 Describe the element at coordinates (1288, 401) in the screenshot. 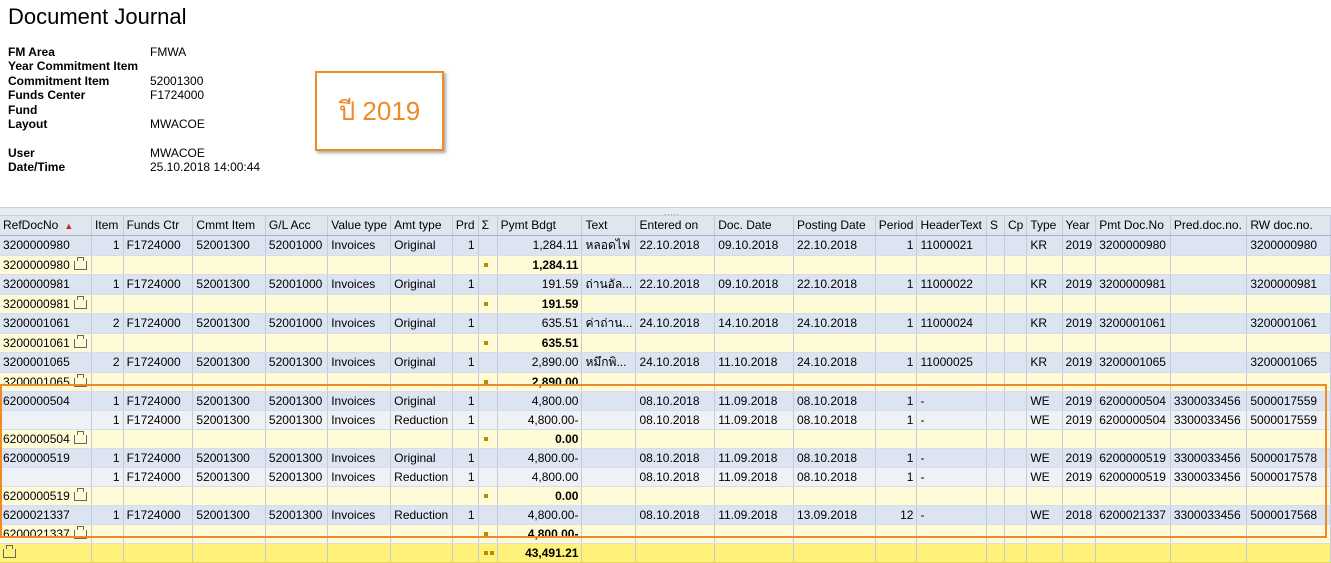

I see `table-cell: 5000017559` at that location.